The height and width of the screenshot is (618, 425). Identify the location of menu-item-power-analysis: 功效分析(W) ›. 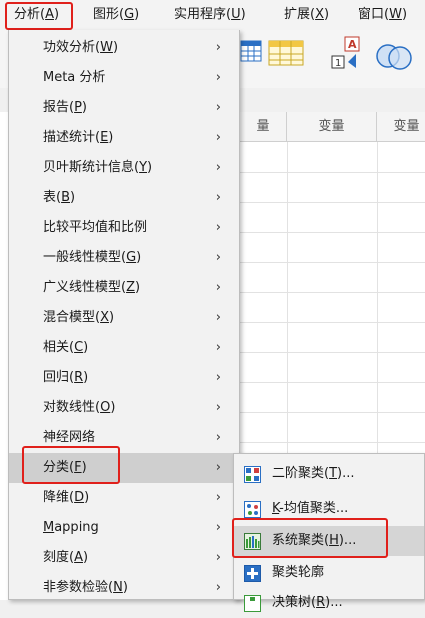
(124, 48).